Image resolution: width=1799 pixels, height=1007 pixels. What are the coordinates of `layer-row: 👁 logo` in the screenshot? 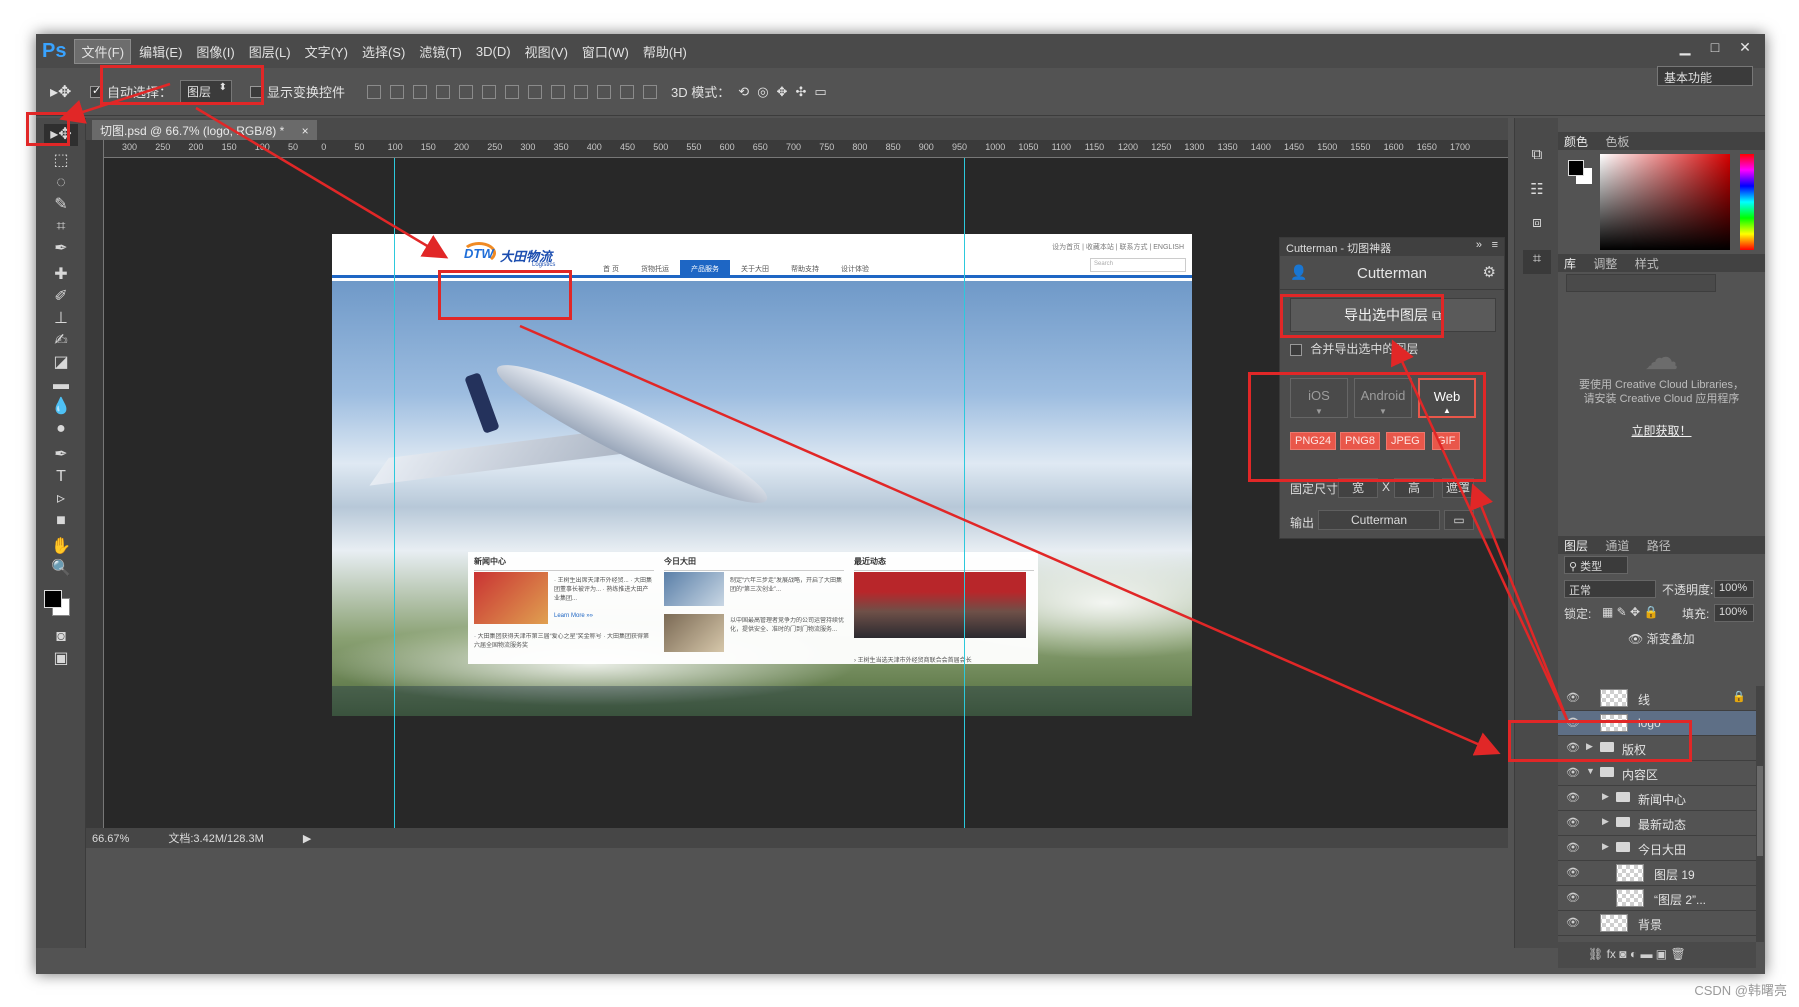 It's located at (1657, 723).